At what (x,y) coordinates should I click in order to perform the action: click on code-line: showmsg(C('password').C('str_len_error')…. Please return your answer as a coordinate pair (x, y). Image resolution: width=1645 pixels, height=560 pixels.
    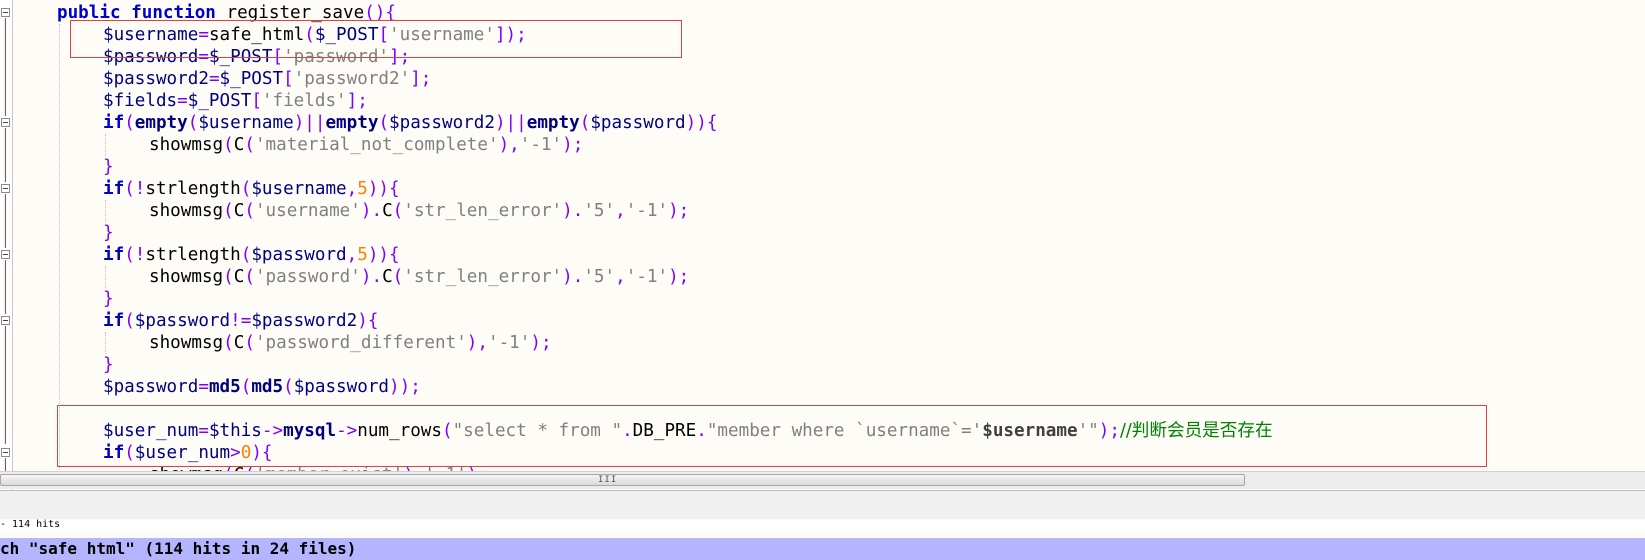
    Looking at the image, I should click on (419, 277).